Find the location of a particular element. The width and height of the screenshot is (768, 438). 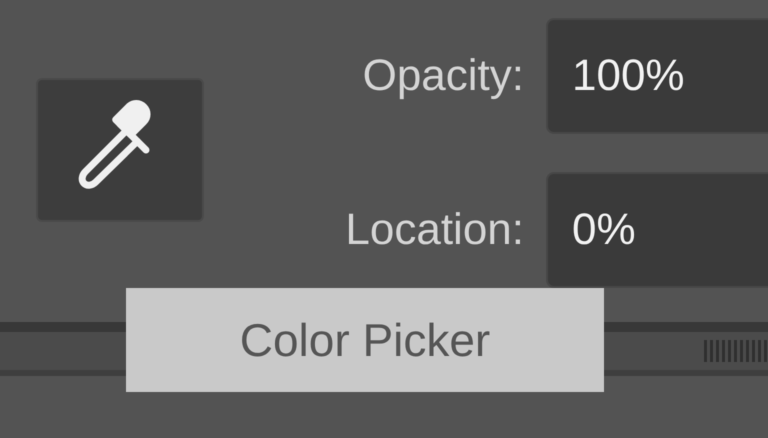

grip-icon is located at coordinates (736, 351).